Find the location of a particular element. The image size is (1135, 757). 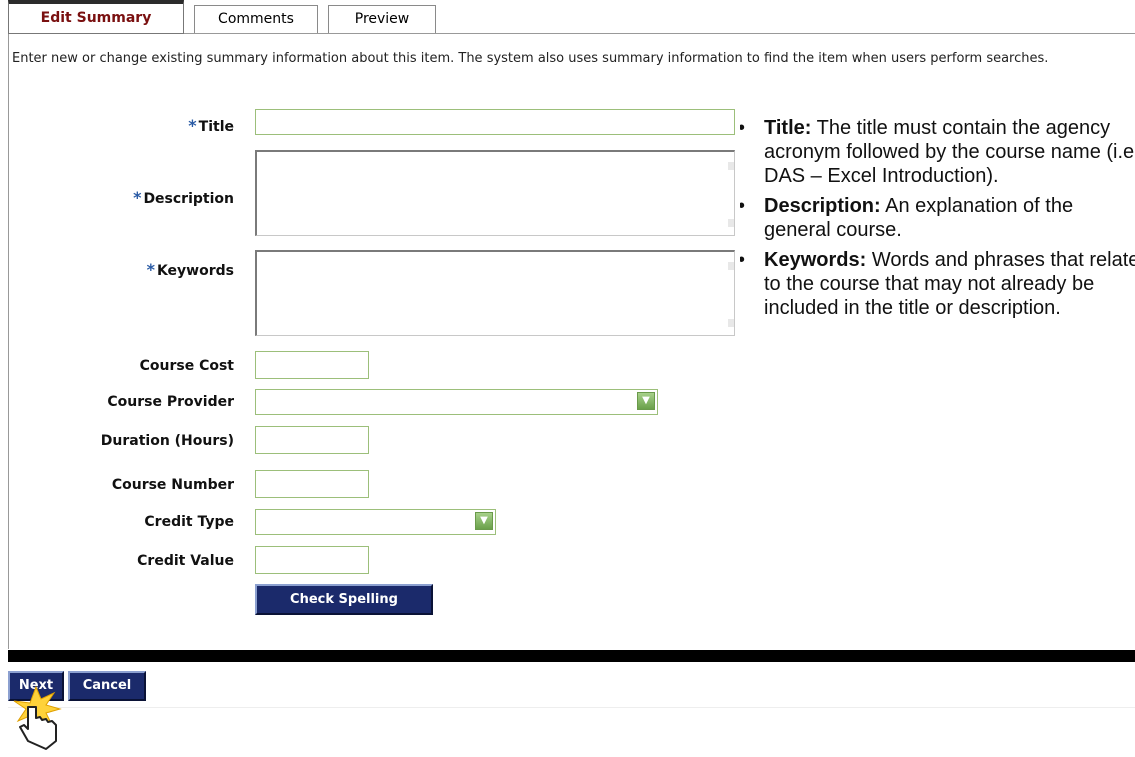

tab-preview: Preview is located at coordinates (382, 19).